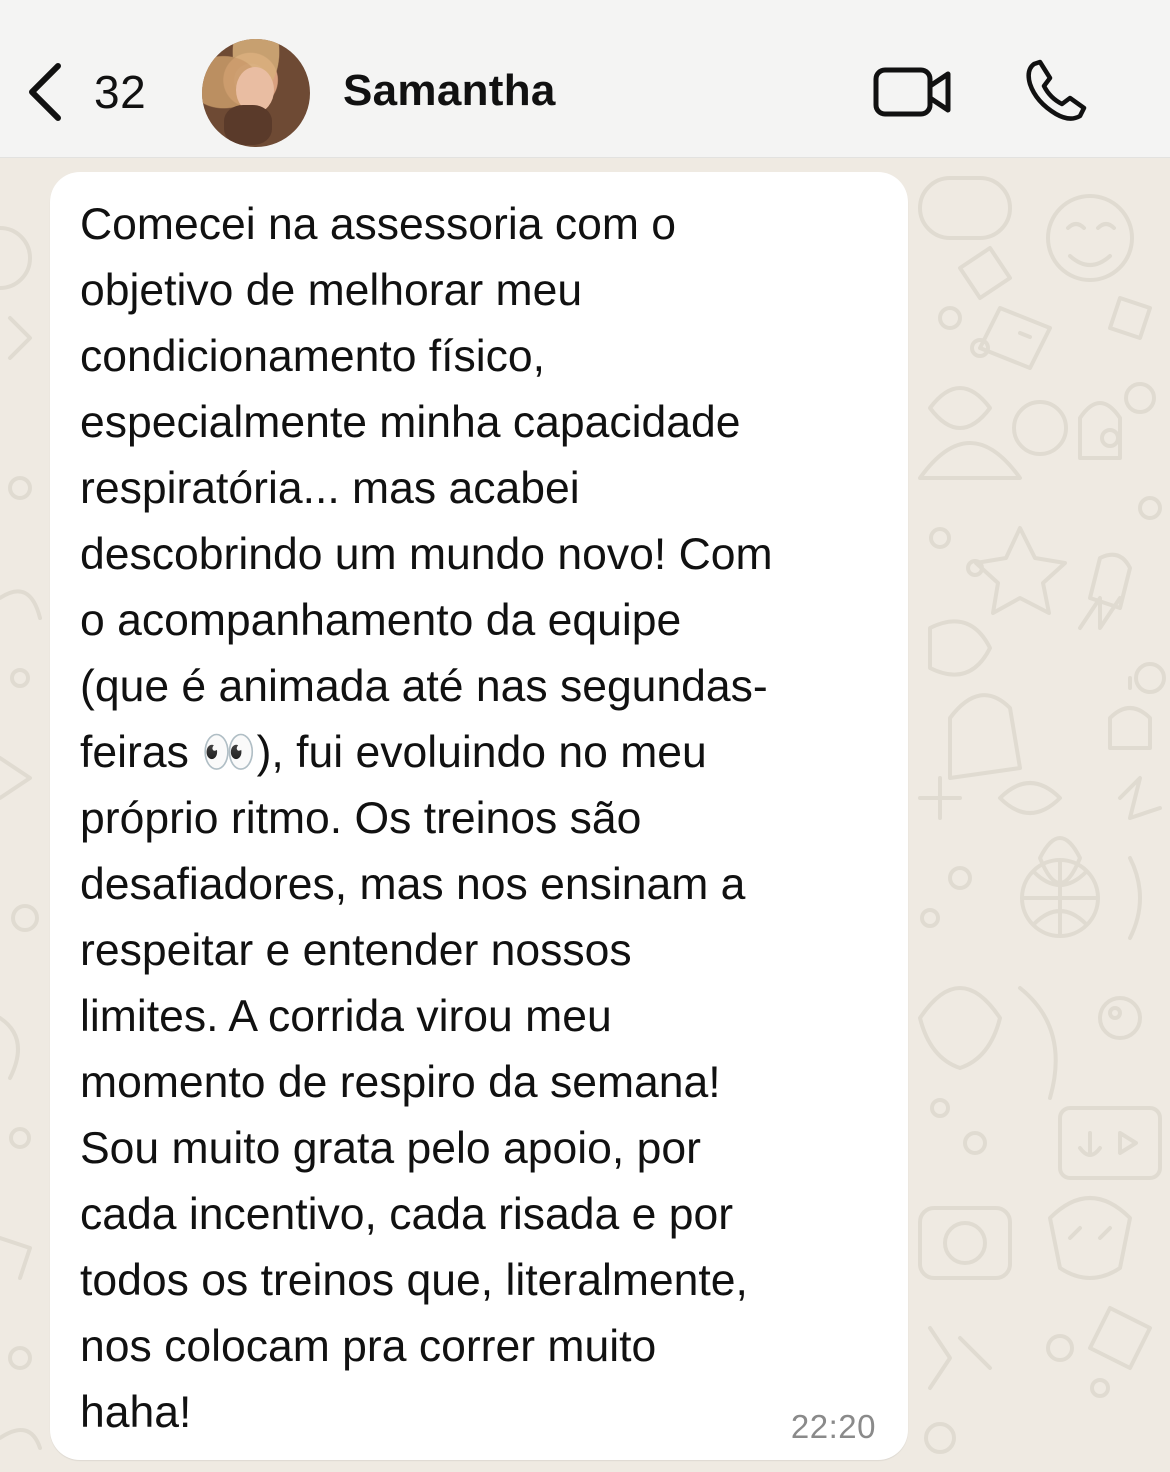 This screenshot has height=1472, width=1170. Describe the element at coordinates (331, 290) in the screenshot. I see `message-line: objetivo de melhorar meu` at that location.